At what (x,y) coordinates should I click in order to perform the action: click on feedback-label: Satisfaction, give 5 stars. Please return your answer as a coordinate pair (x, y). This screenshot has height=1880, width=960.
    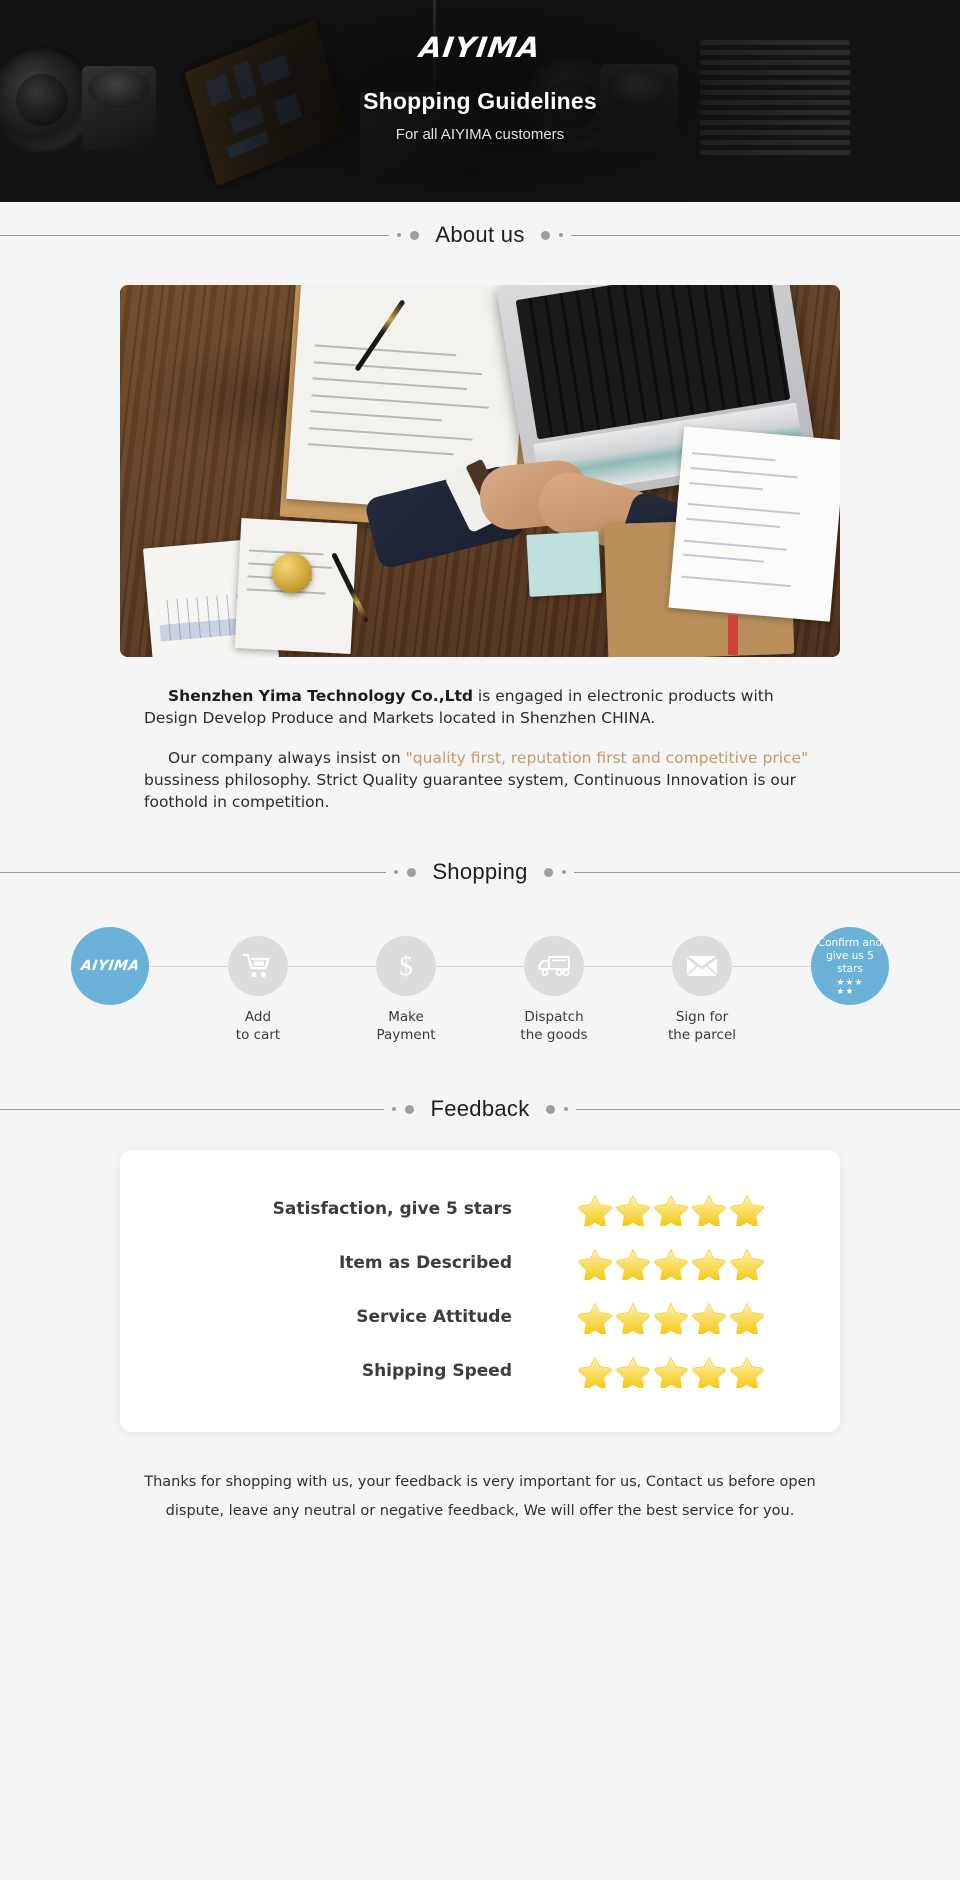
    Looking at the image, I should click on (392, 1209).